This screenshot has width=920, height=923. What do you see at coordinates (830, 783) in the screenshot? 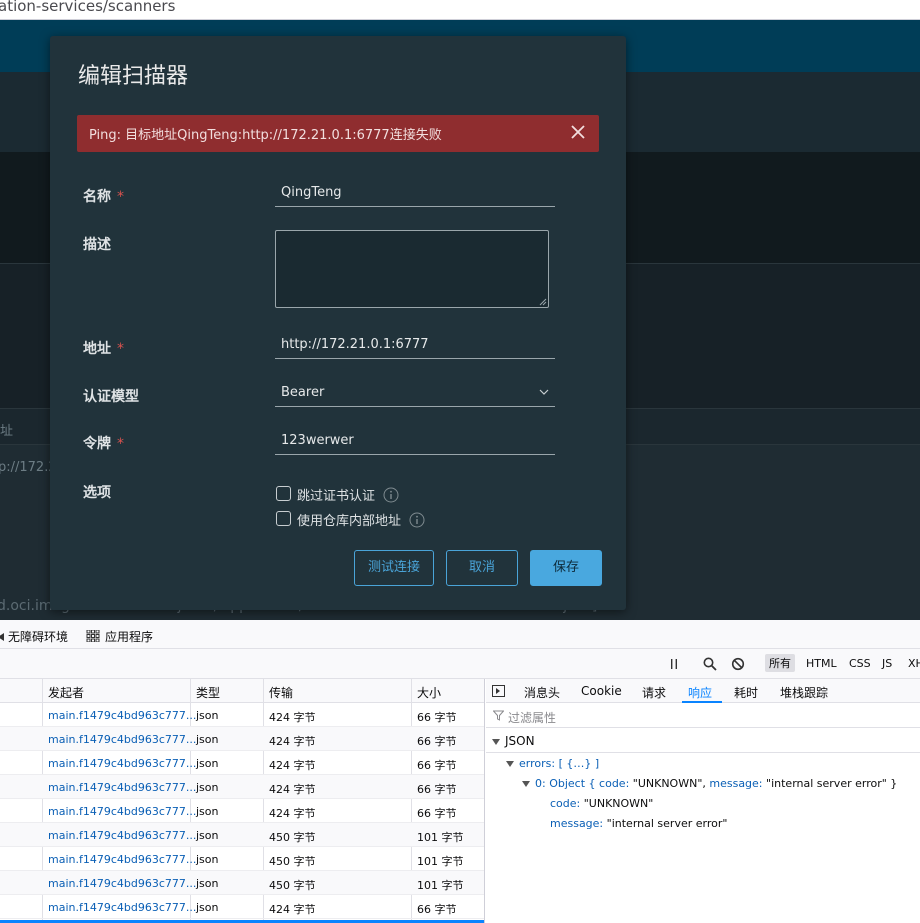
I see `json-value: "internal server error" }` at bounding box center [830, 783].